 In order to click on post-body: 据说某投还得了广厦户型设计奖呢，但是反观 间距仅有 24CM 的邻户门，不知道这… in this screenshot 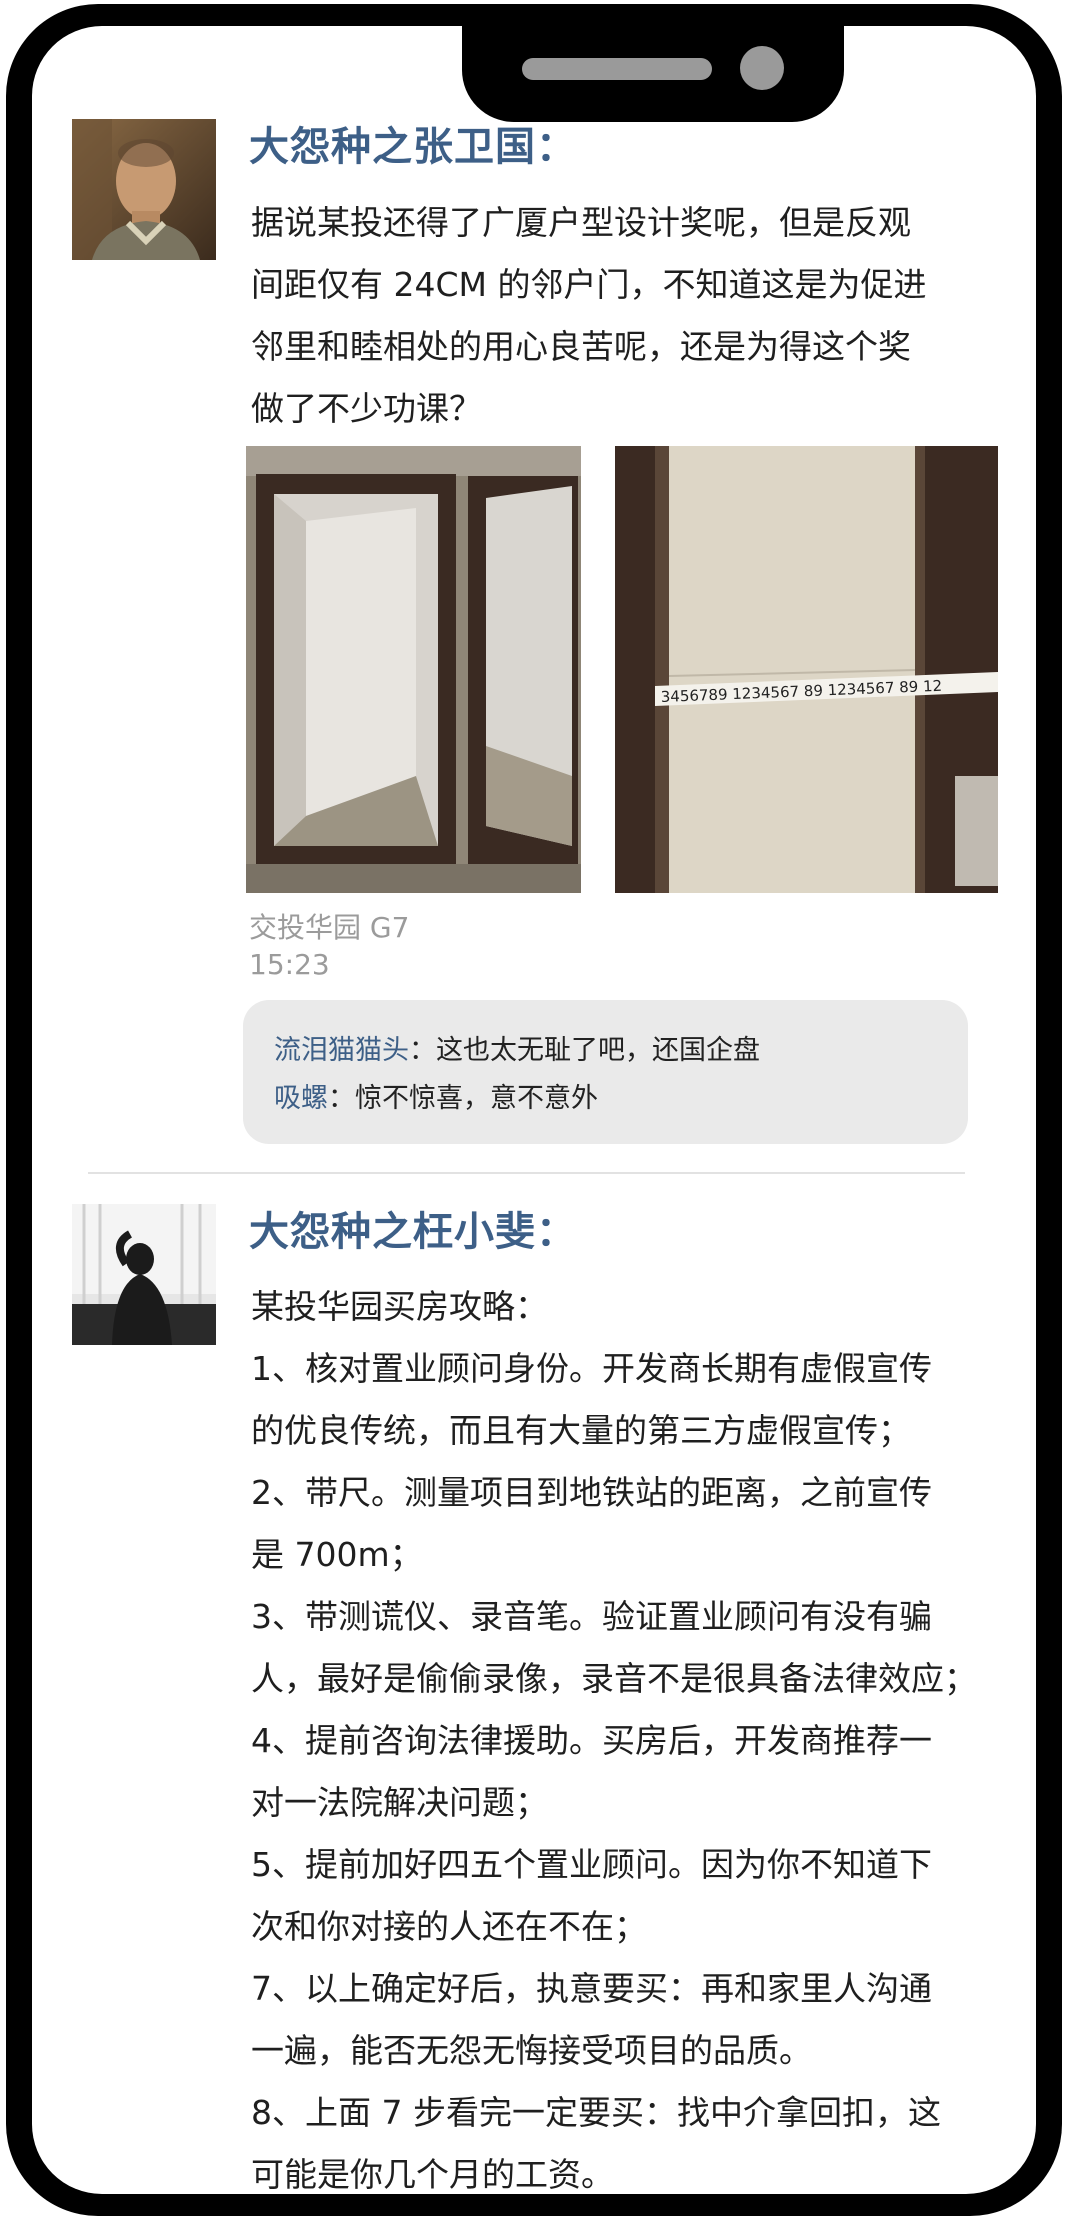, I will do `click(631, 316)`.